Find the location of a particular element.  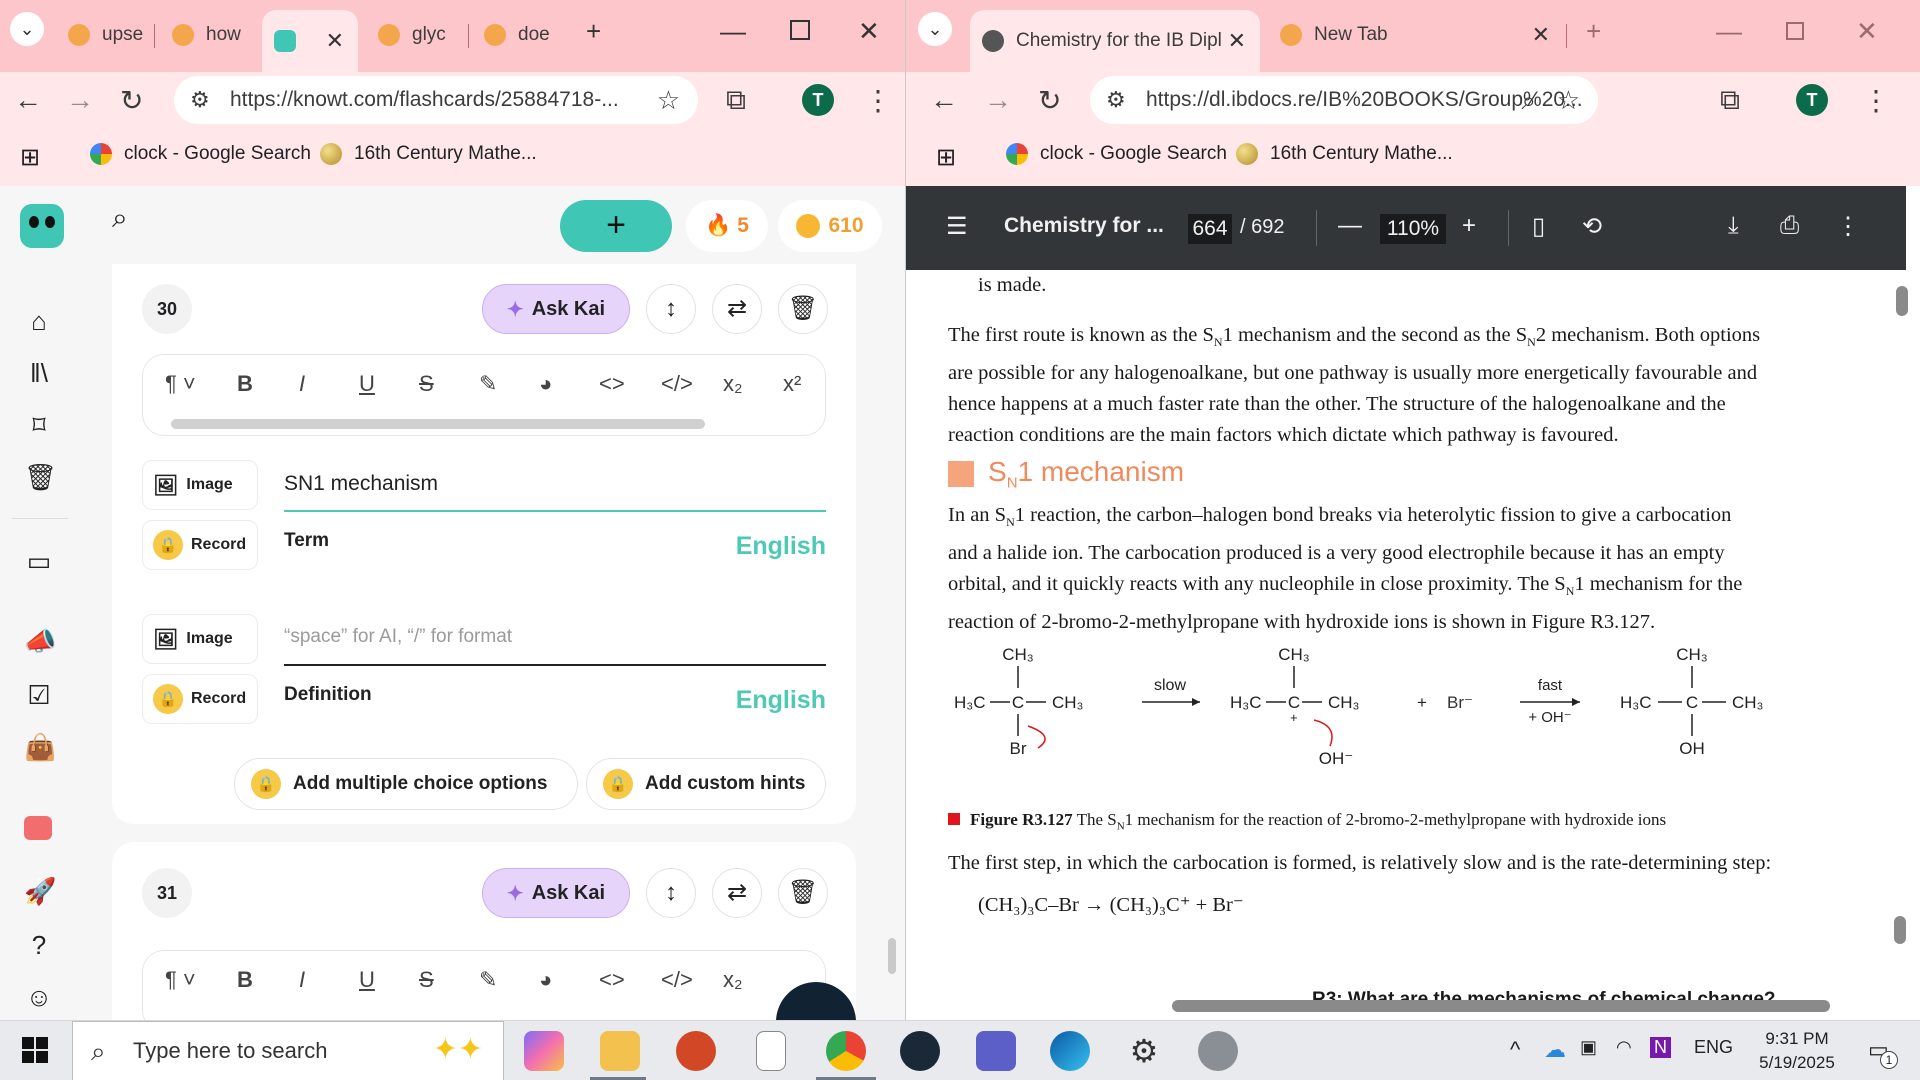

record-button: 🔒 Record is located at coordinates (200, 545).